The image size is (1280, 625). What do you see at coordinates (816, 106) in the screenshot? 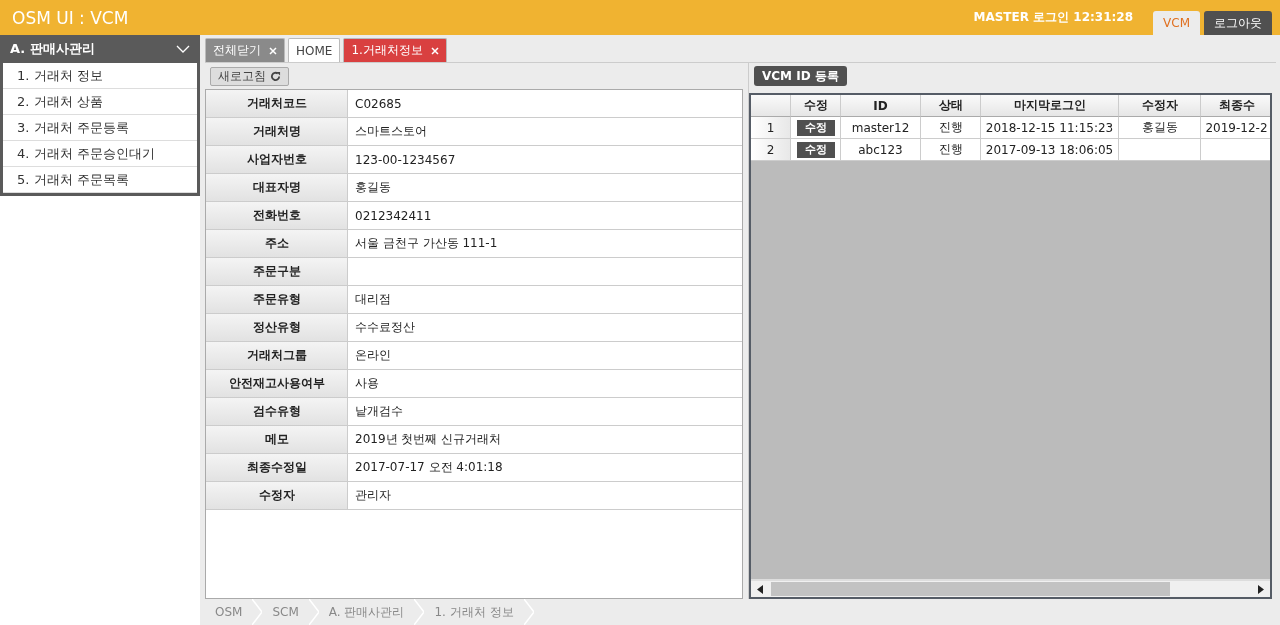
I see `column-header: 수정` at bounding box center [816, 106].